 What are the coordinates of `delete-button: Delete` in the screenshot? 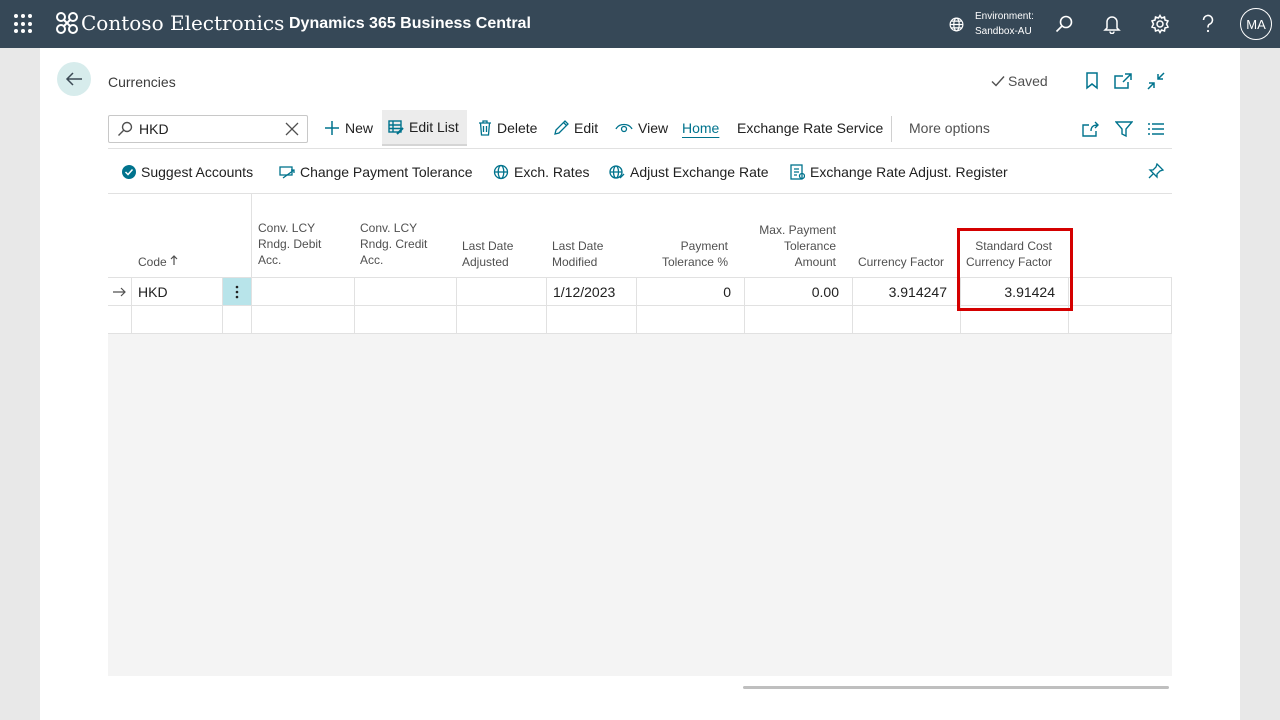 It's located at (507, 128).